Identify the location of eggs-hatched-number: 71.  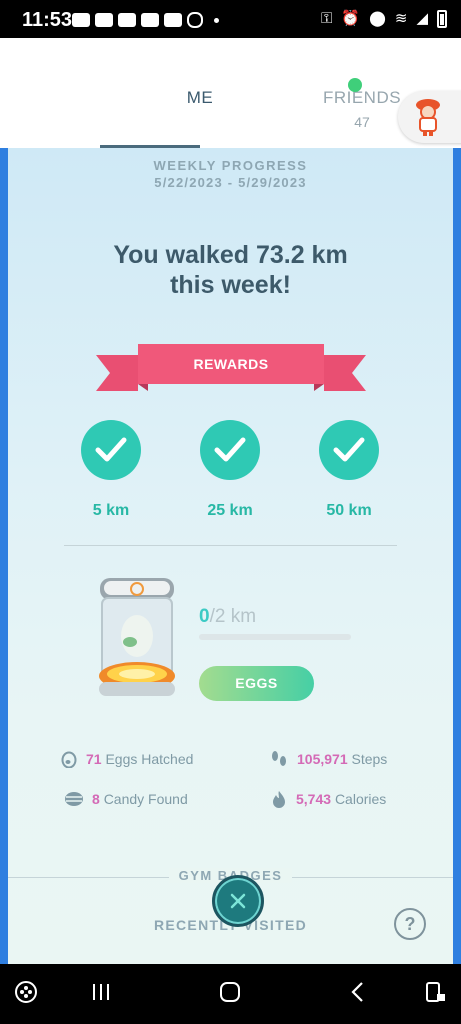
(94, 759).